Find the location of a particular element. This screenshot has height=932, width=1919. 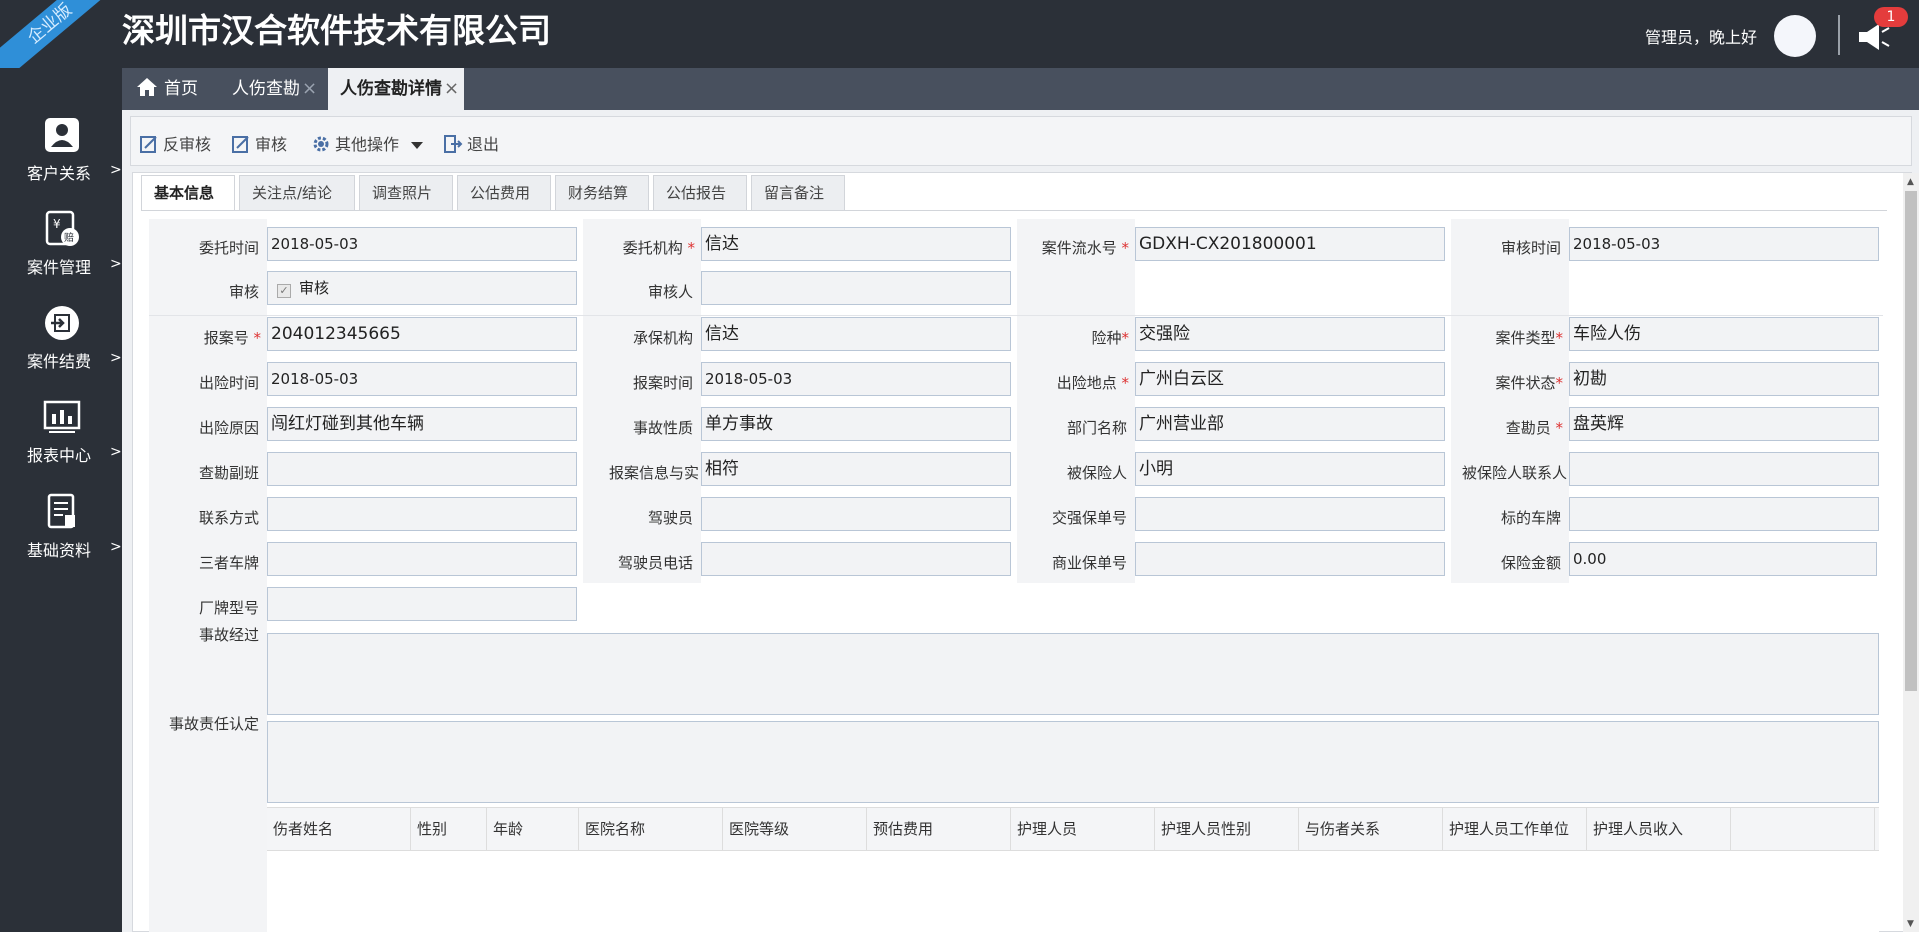

vertical-scrollbar: ▲ ▼ is located at coordinates (1911, 552).